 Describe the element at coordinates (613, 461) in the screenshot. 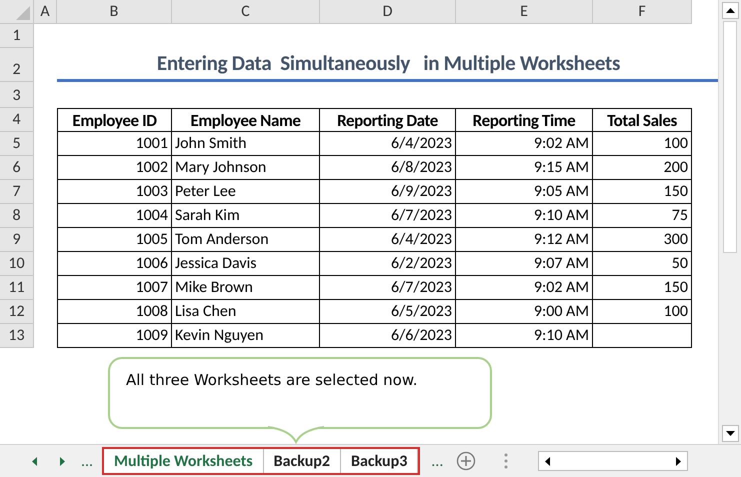

I see `horizontal-scrollbar` at that location.